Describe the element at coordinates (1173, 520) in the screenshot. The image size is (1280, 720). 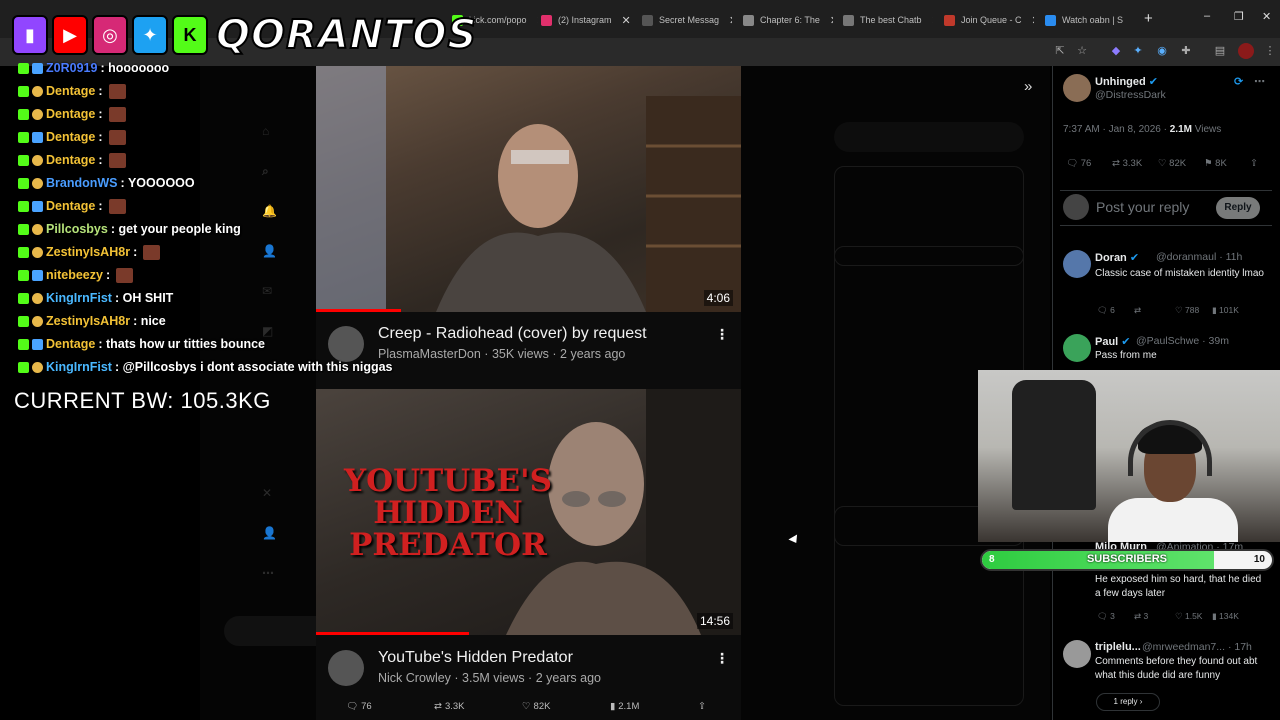
I see `streamer-body` at that location.